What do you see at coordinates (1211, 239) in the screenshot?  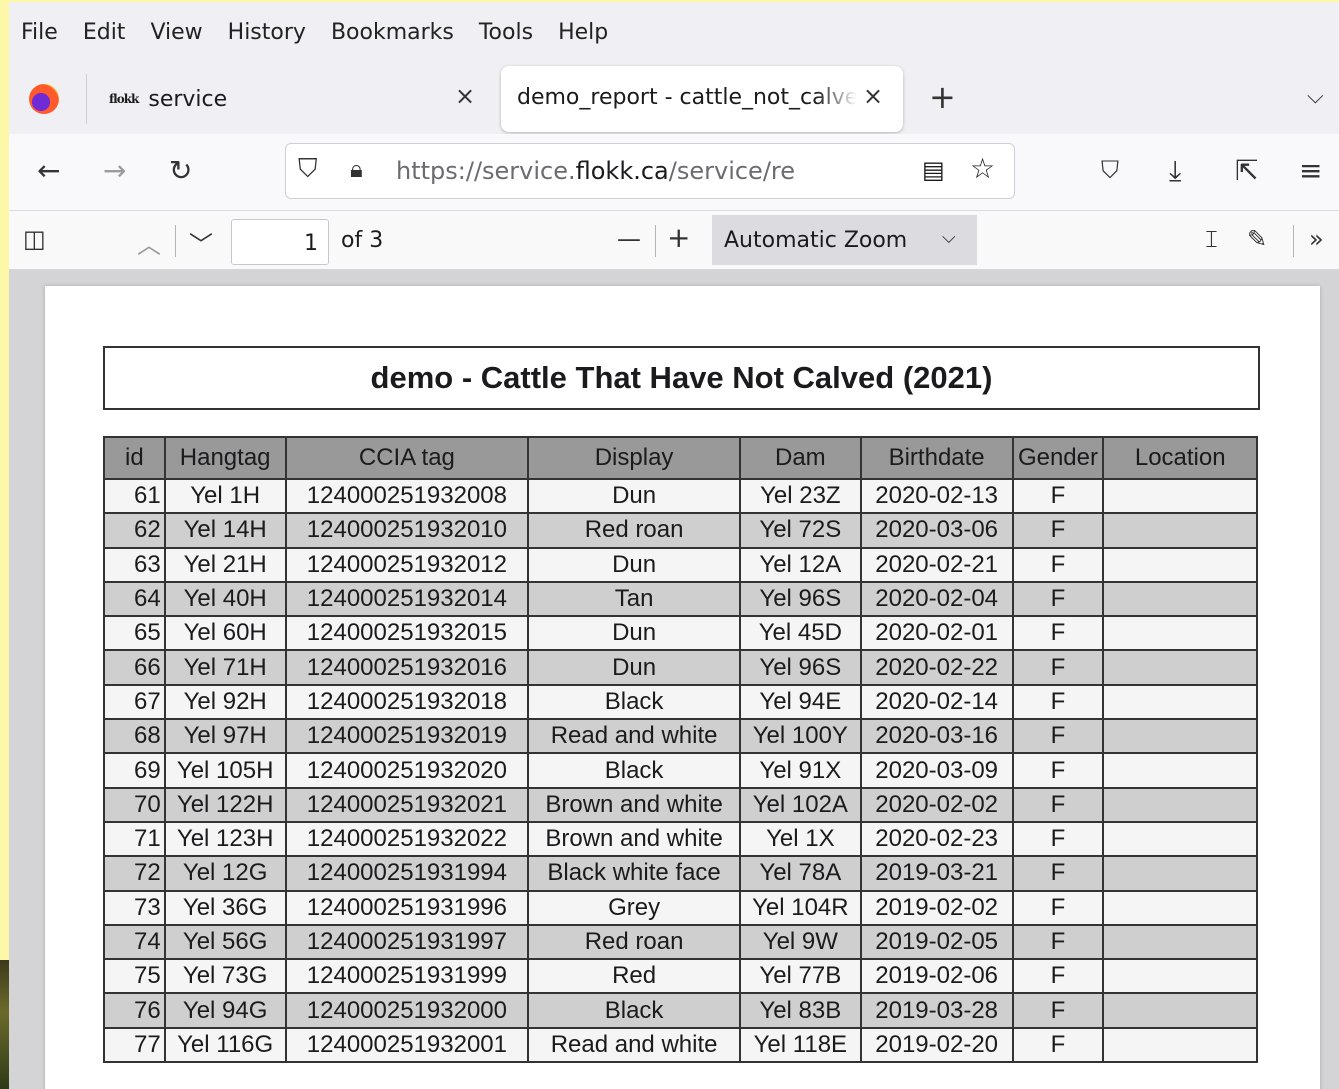 I see `text-cursor-icon: 𝙸` at bounding box center [1211, 239].